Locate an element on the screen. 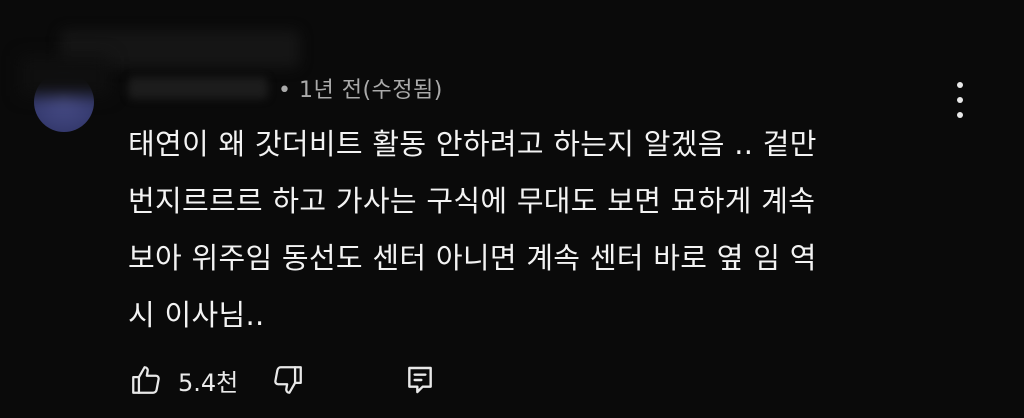 The image size is (1024, 418). comment-meta: • 1년 전(수정됨) is located at coordinates (360, 90).